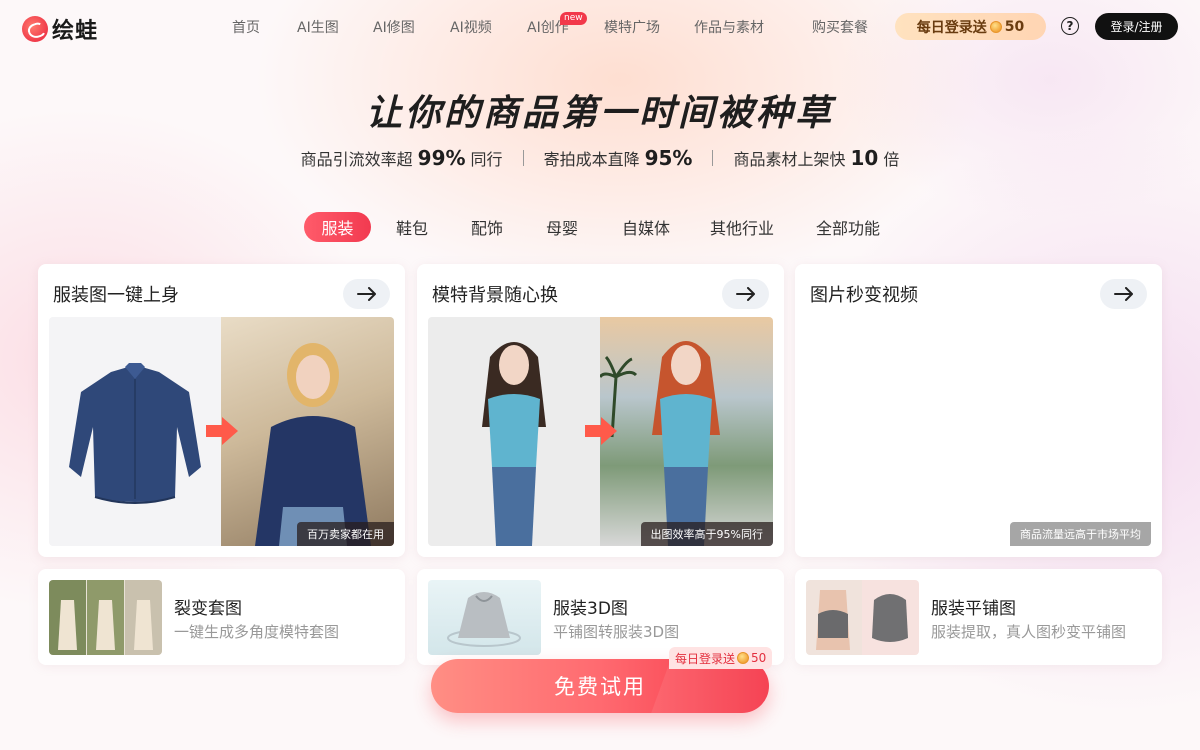 The image size is (1200, 750). I want to click on card-title: 图片秒变视频, so click(864, 295).